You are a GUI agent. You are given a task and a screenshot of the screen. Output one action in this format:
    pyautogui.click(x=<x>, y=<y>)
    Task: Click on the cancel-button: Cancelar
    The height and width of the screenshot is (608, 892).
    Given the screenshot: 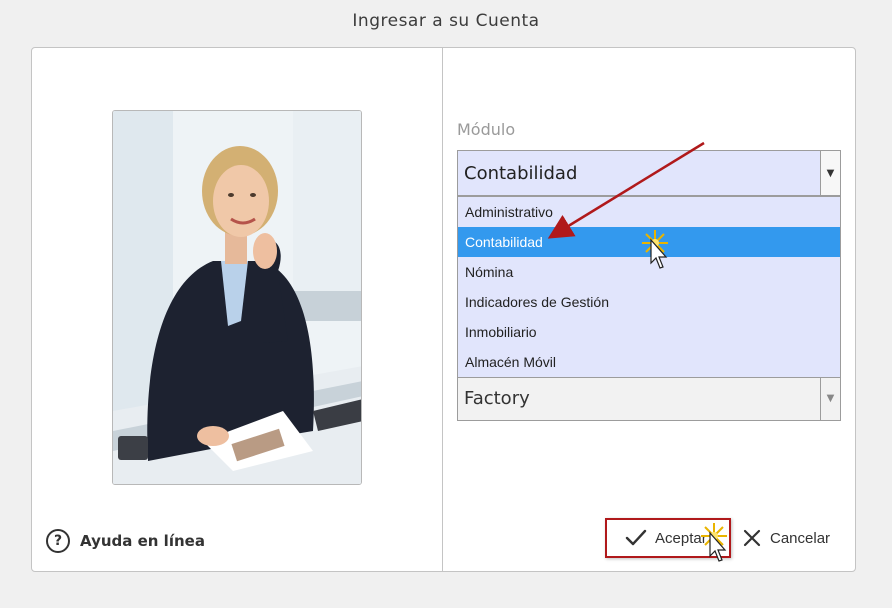 What is the action you would take?
    pyautogui.click(x=795, y=538)
    